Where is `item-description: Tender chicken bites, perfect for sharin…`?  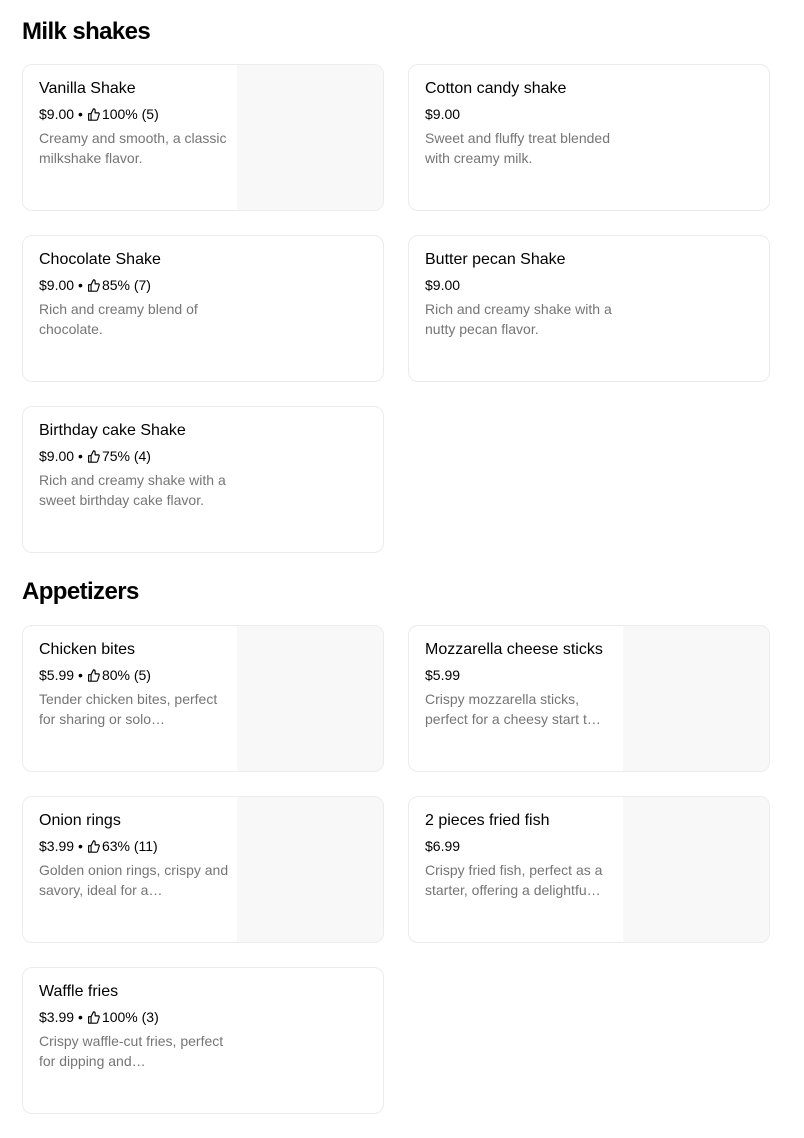
item-description: Tender chicken bites, perfect for sharin… is located at coordinates (128, 709).